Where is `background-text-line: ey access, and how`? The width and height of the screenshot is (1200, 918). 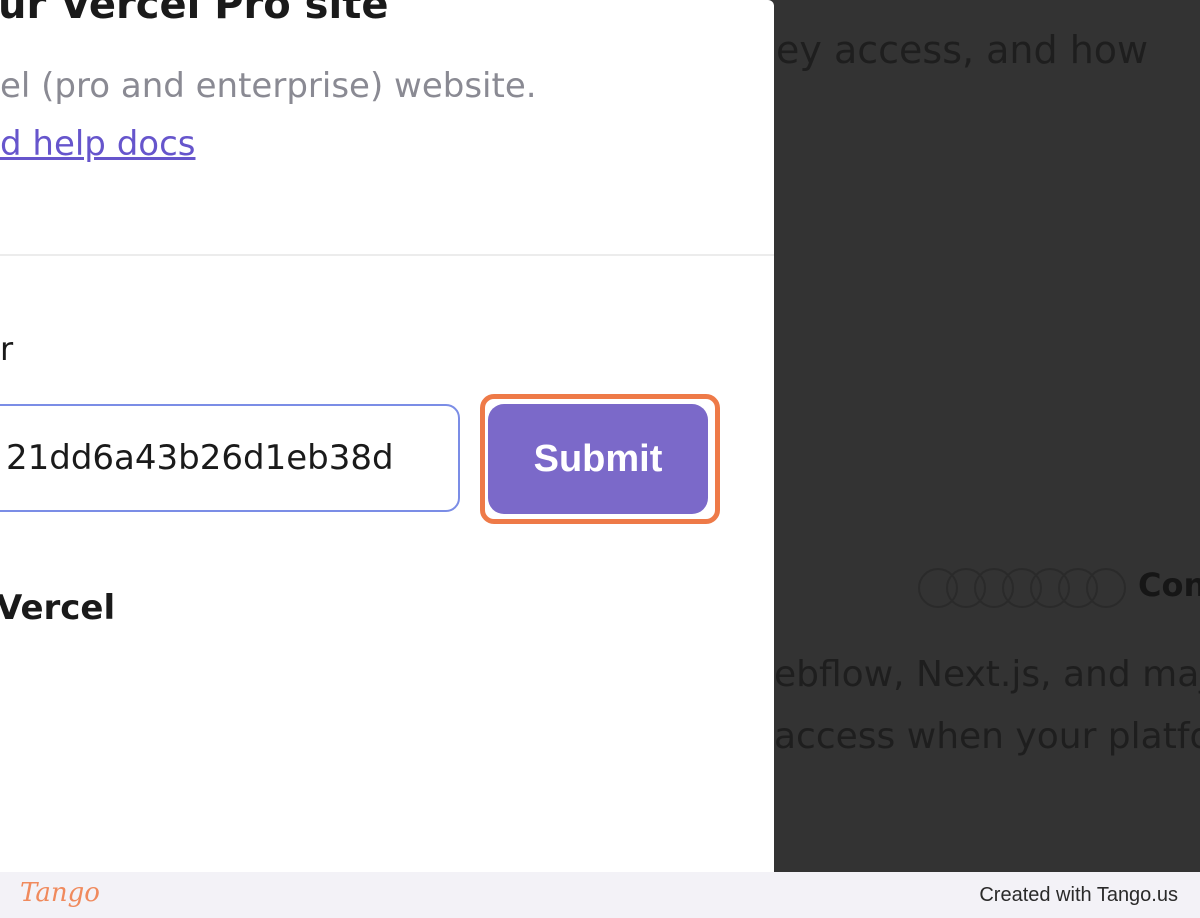 background-text-line: ey access, and how is located at coordinates (962, 50).